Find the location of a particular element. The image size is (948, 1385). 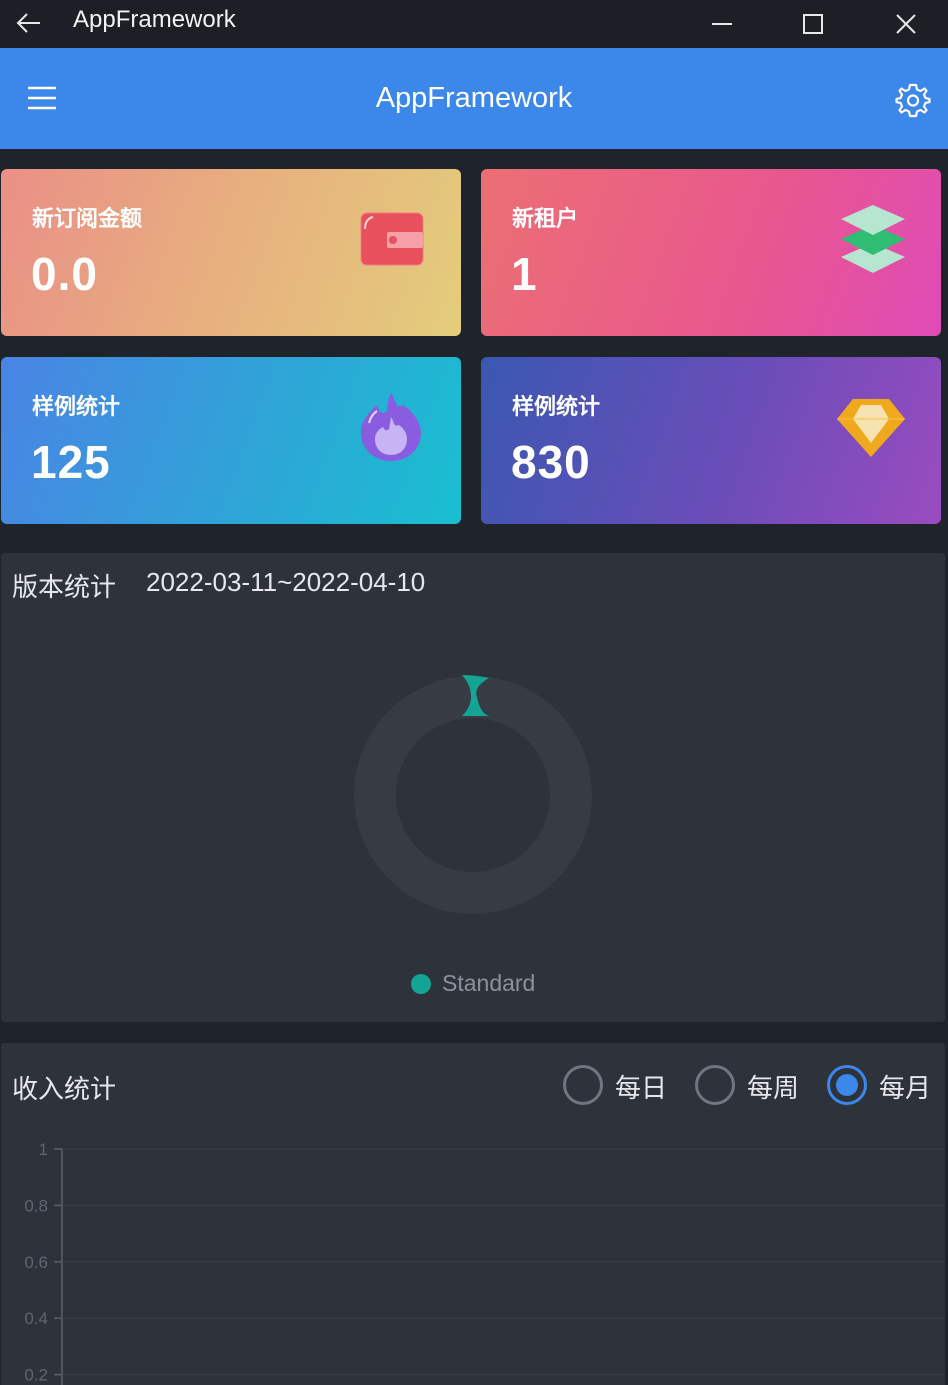

card-label: 新租户 is located at coordinates (545, 219).